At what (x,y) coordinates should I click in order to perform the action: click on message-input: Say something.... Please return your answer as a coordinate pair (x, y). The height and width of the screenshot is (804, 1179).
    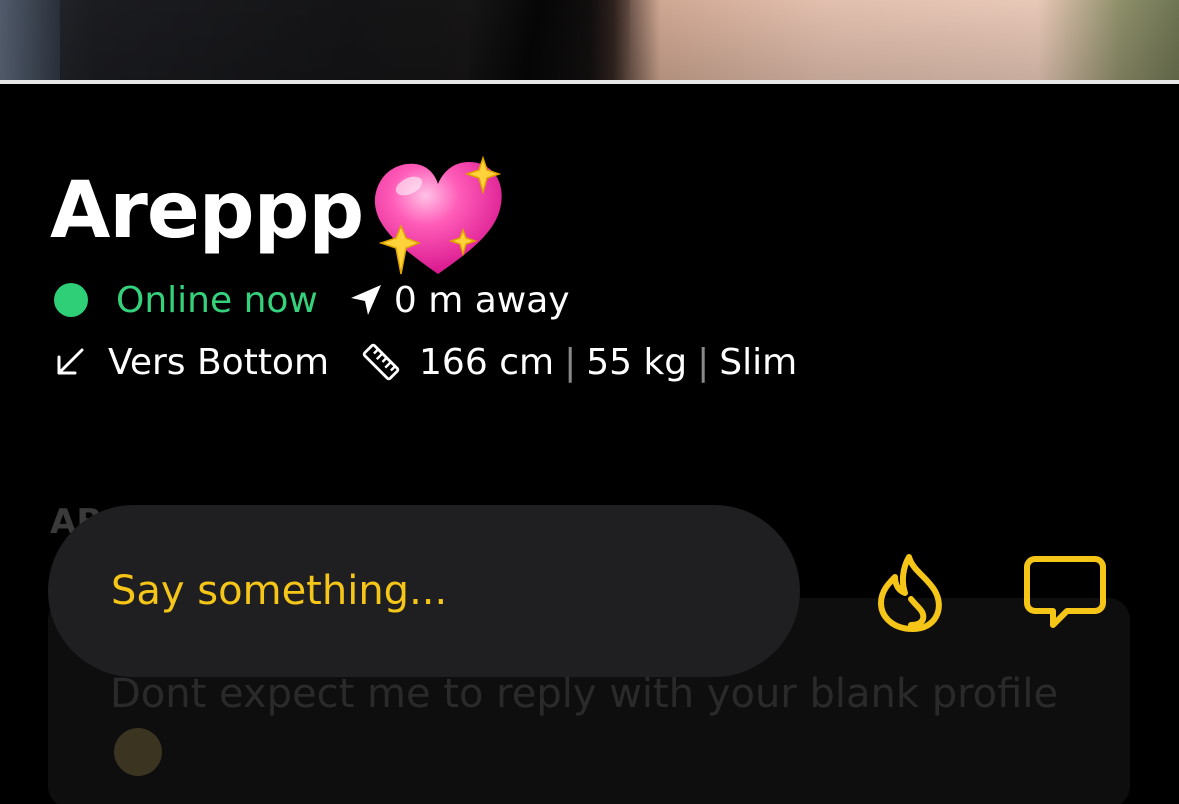
    Looking at the image, I should click on (424, 591).